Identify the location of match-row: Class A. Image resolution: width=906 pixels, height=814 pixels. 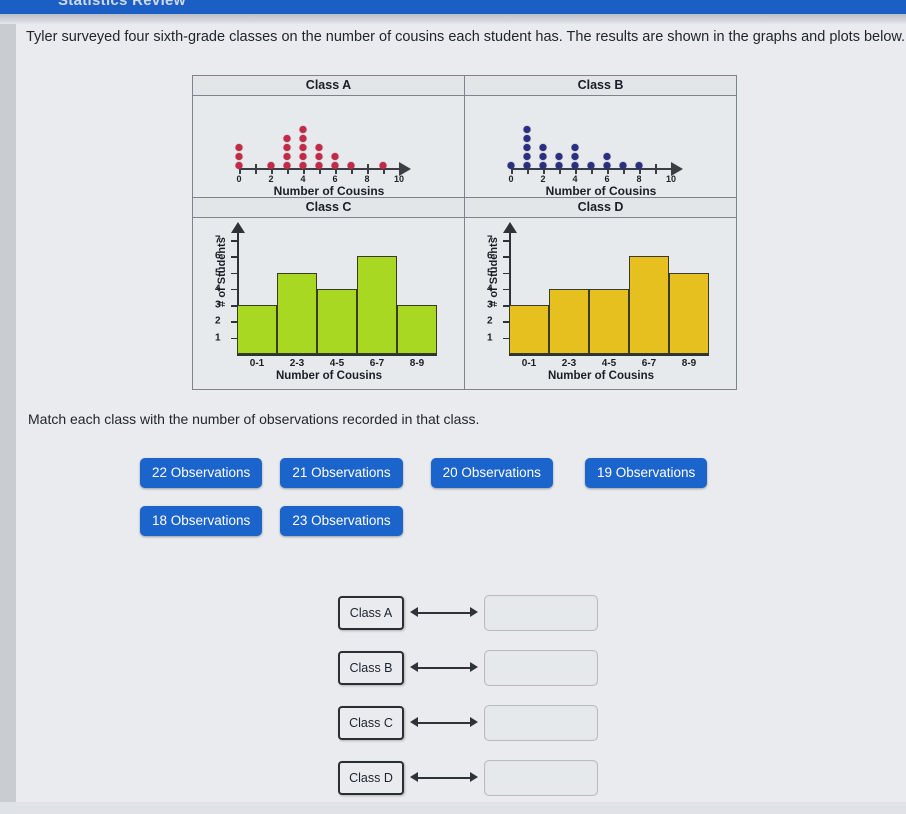
(468, 613).